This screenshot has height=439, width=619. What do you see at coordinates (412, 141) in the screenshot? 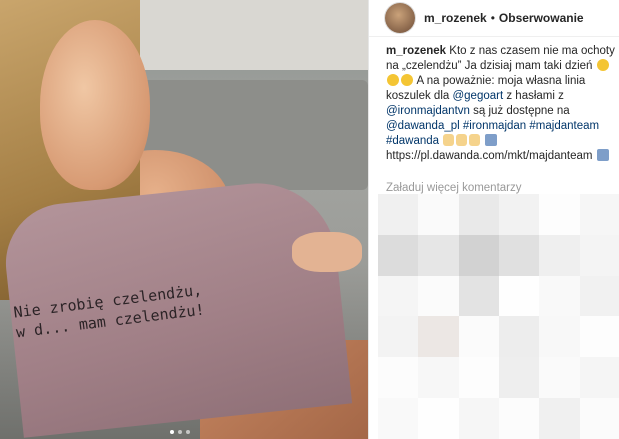
I see `hashtag-link: #dawanda` at bounding box center [412, 141].